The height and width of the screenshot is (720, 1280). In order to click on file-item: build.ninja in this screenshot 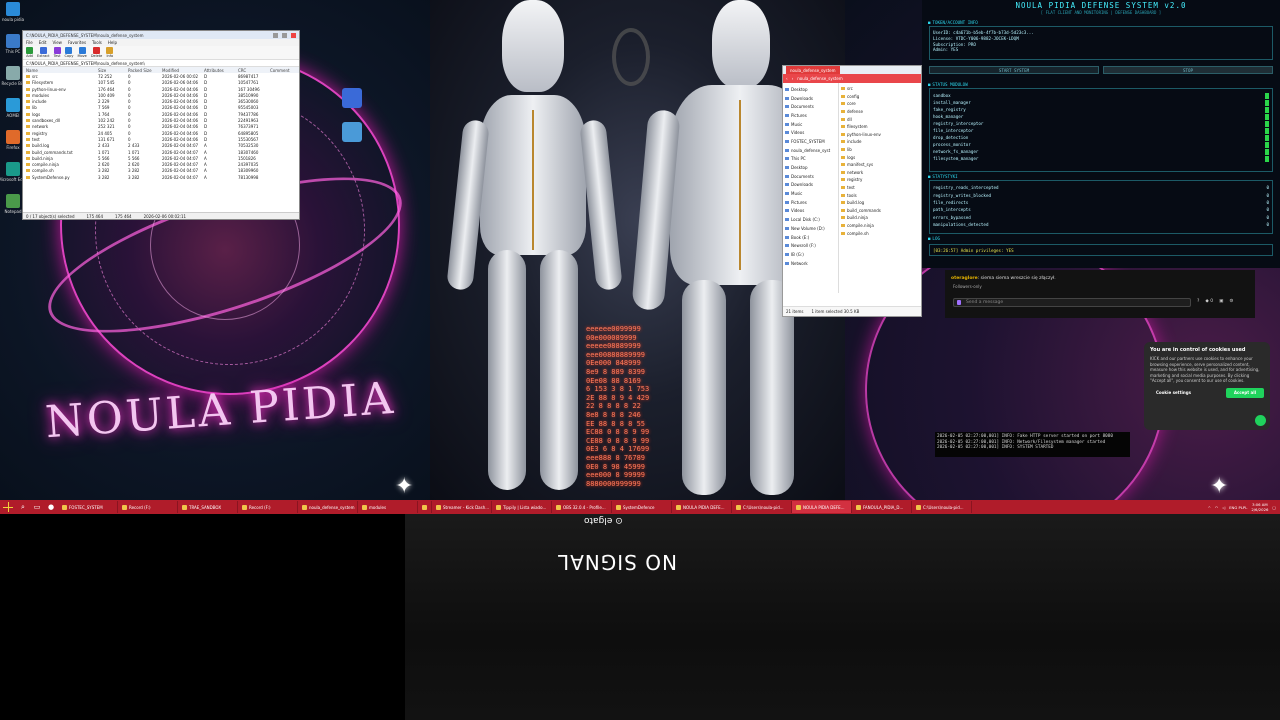, I will do `click(880, 218)`.